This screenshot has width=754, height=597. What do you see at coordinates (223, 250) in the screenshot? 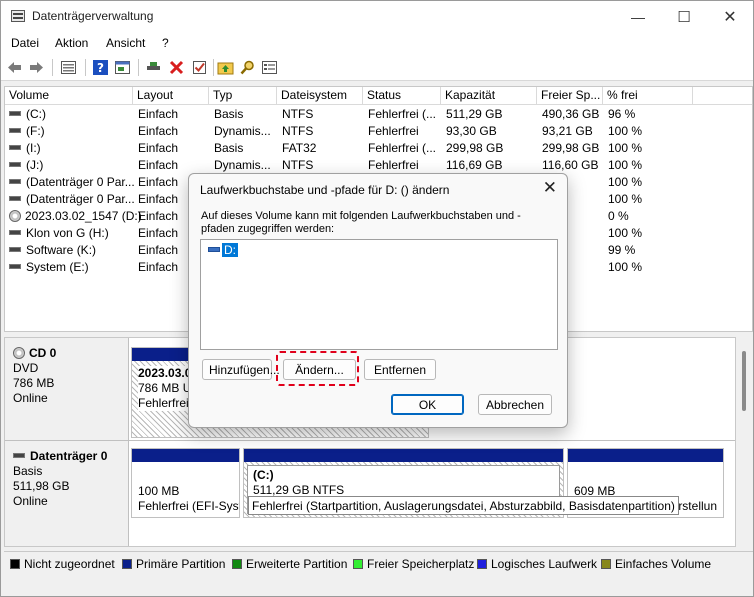
I see `drive-path-item: D:` at bounding box center [223, 250].